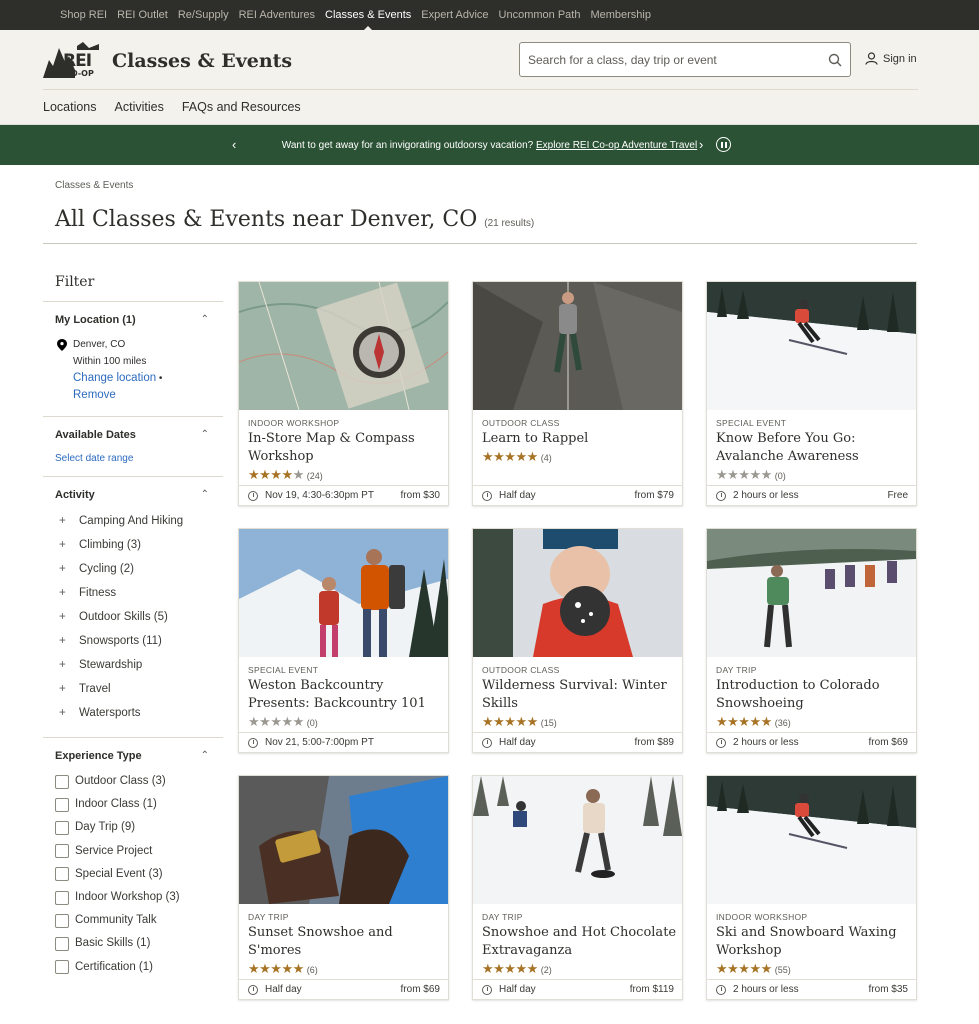 This screenshot has height=1024, width=979. What do you see at coordinates (139, 107) in the screenshot?
I see `subnav-activities: Activities` at bounding box center [139, 107].